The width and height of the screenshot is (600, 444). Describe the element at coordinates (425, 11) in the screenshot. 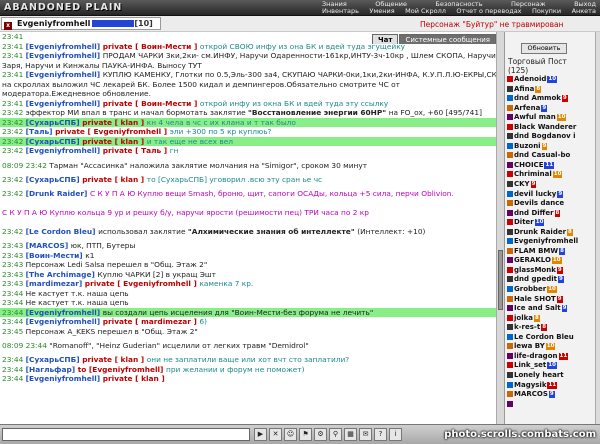

I see `menu-item-my-scroll: Мой Скролл` at that location.